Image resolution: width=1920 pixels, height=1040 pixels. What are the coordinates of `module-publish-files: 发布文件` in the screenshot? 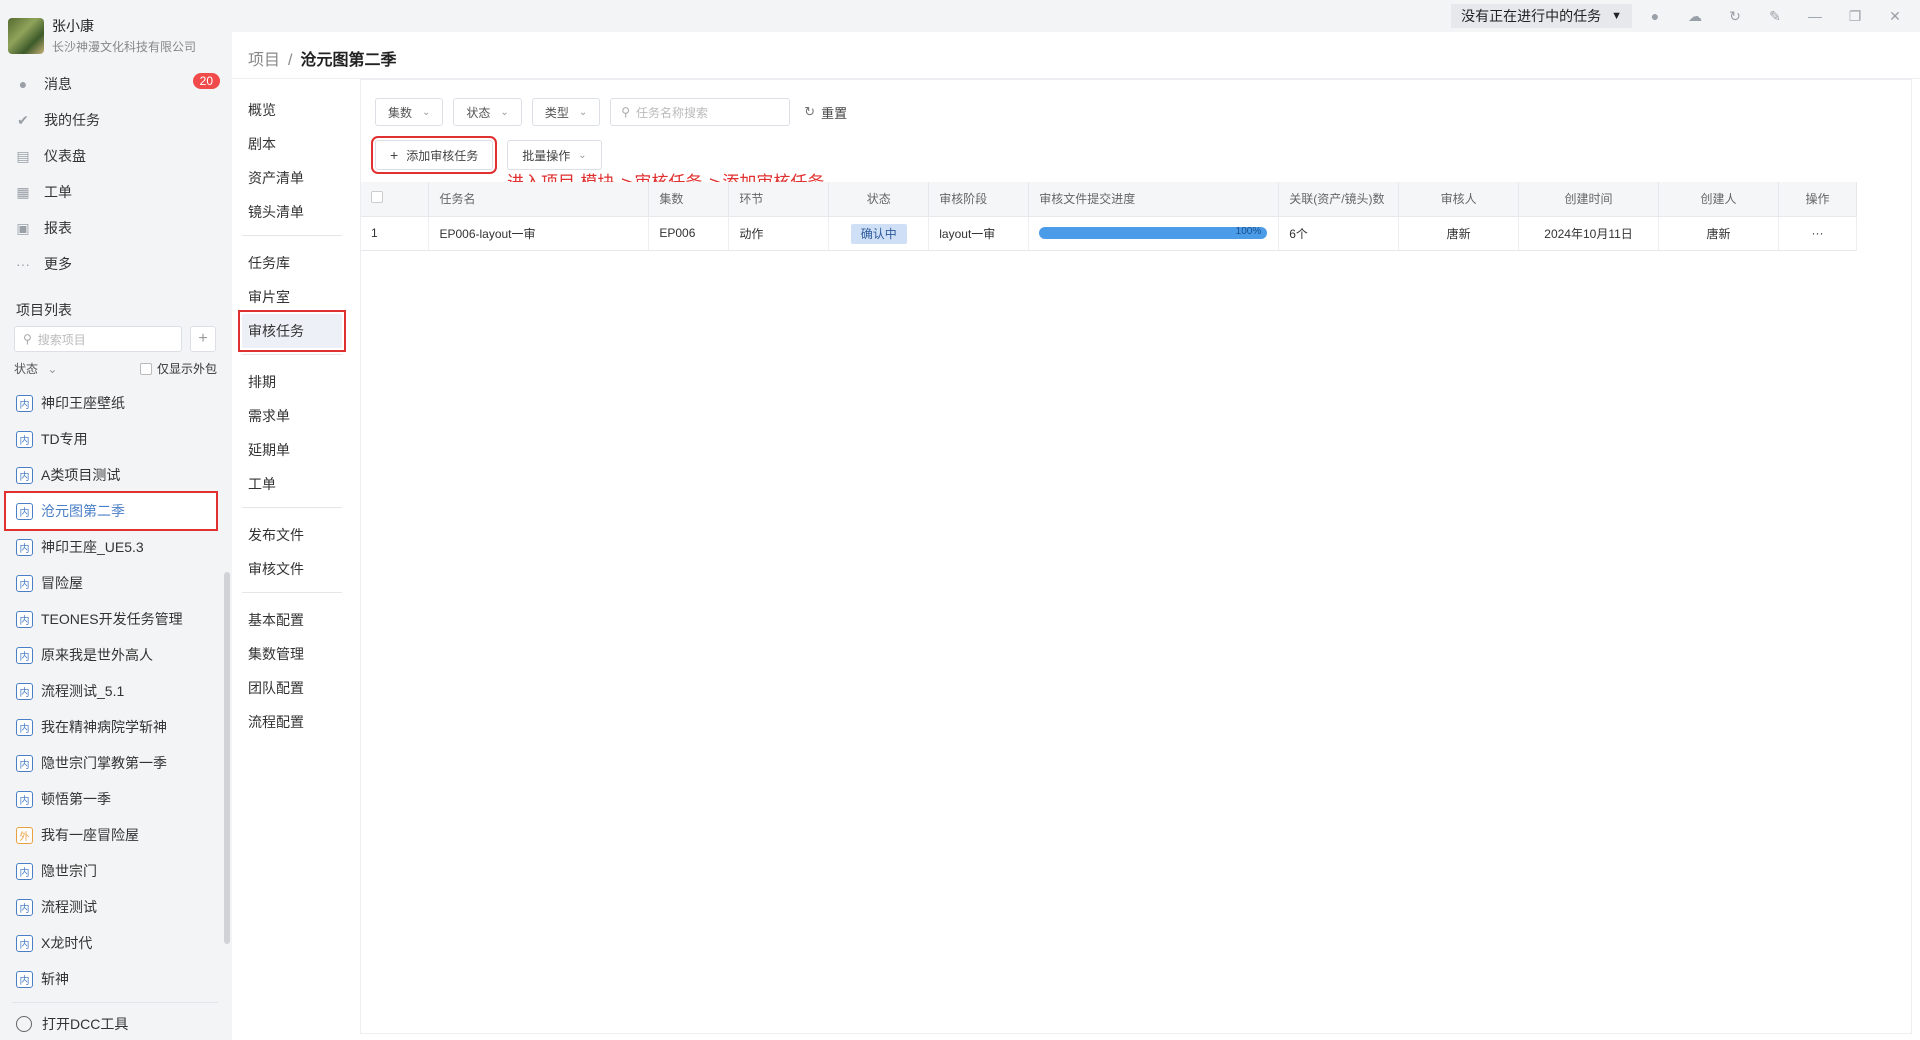 It's located at (292, 535).